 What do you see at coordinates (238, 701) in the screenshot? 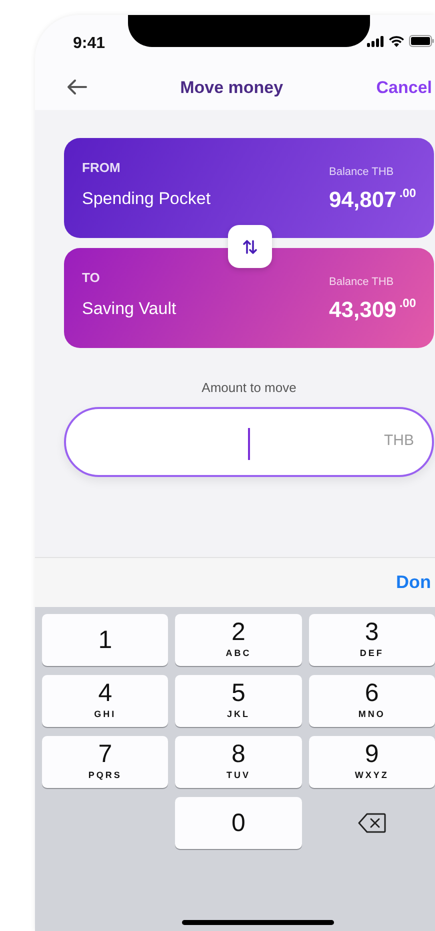
I see `keypad-key: 5 JKL` at bounding box center [238, 701].